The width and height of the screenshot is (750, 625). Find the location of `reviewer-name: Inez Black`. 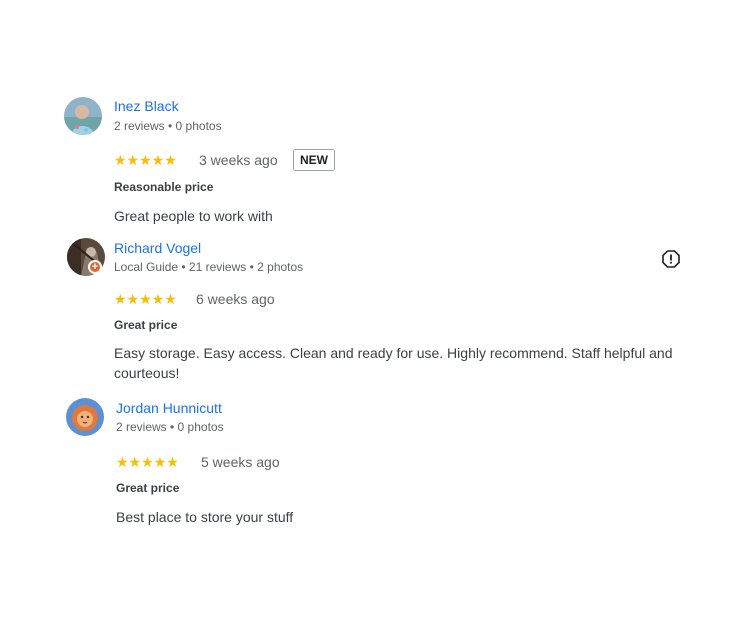

reviewer-name: Inez Black is located at coordinates (146, 106).